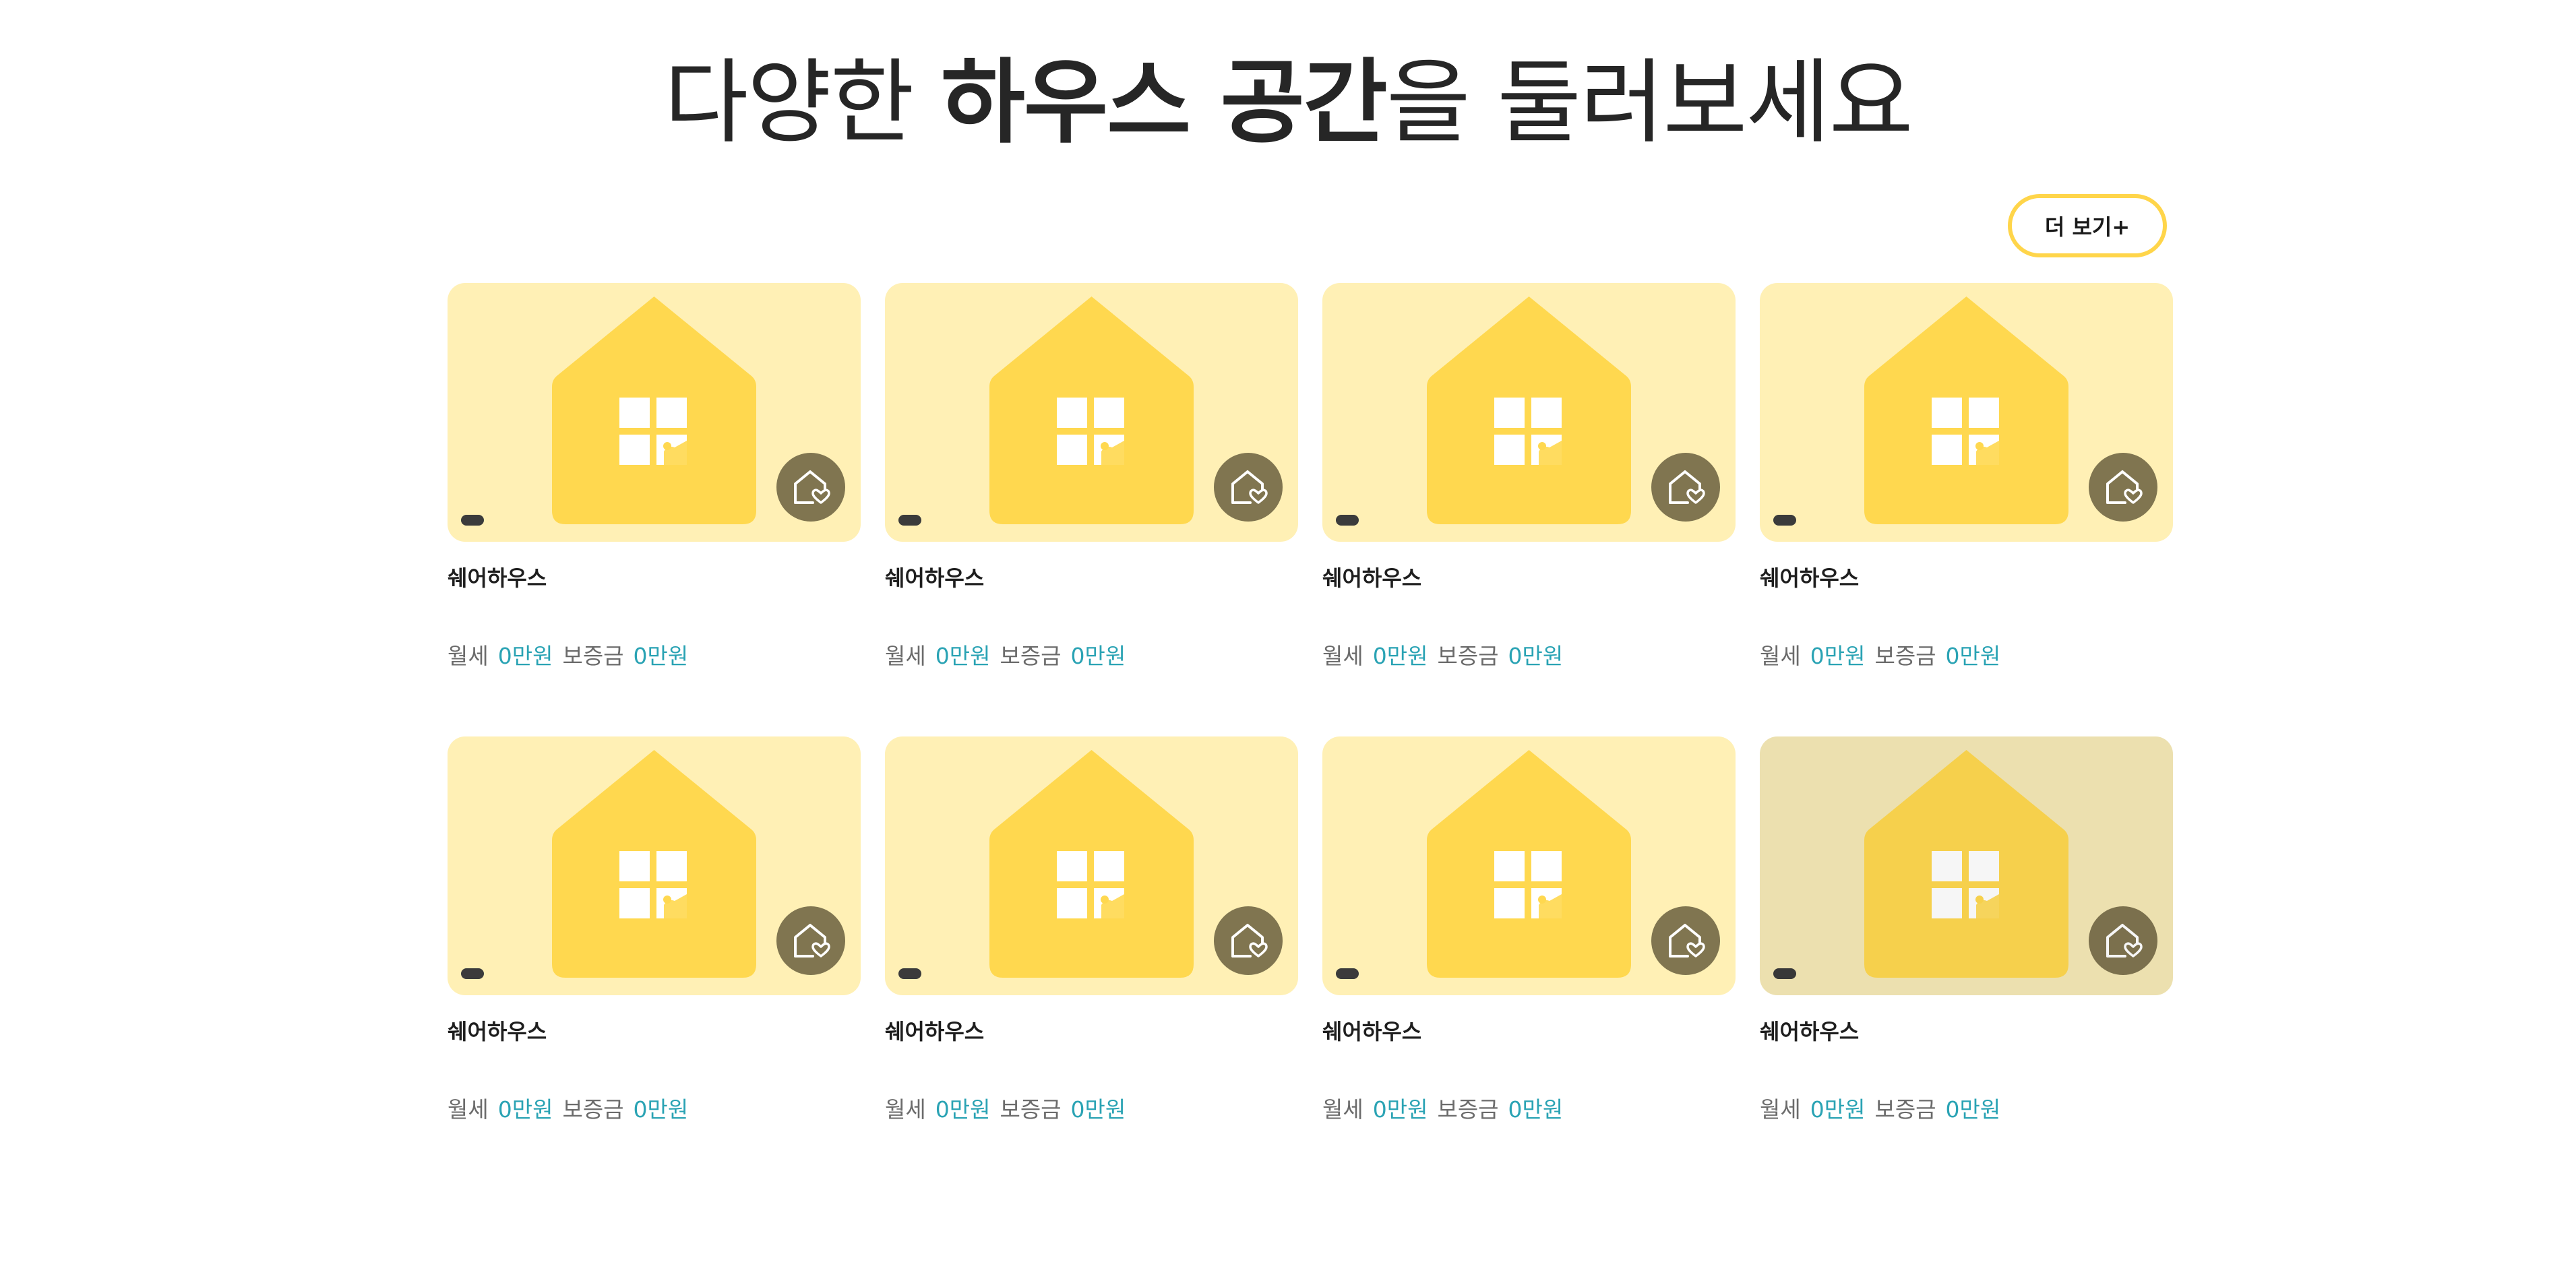 The image size is (2576, 1287). What do you see at coordinates (2087, 226) in the screenshot?
I see `more-button: 더 보기+` at bounding box center [2087, 226].